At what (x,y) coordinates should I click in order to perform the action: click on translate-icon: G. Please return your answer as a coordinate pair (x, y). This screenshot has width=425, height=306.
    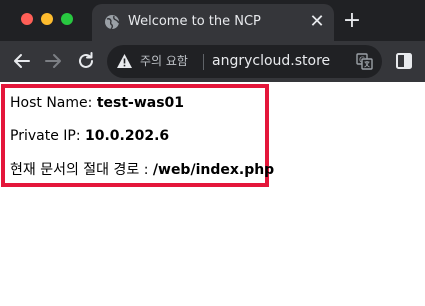
    Looking at the image, I should click on (364, 61).